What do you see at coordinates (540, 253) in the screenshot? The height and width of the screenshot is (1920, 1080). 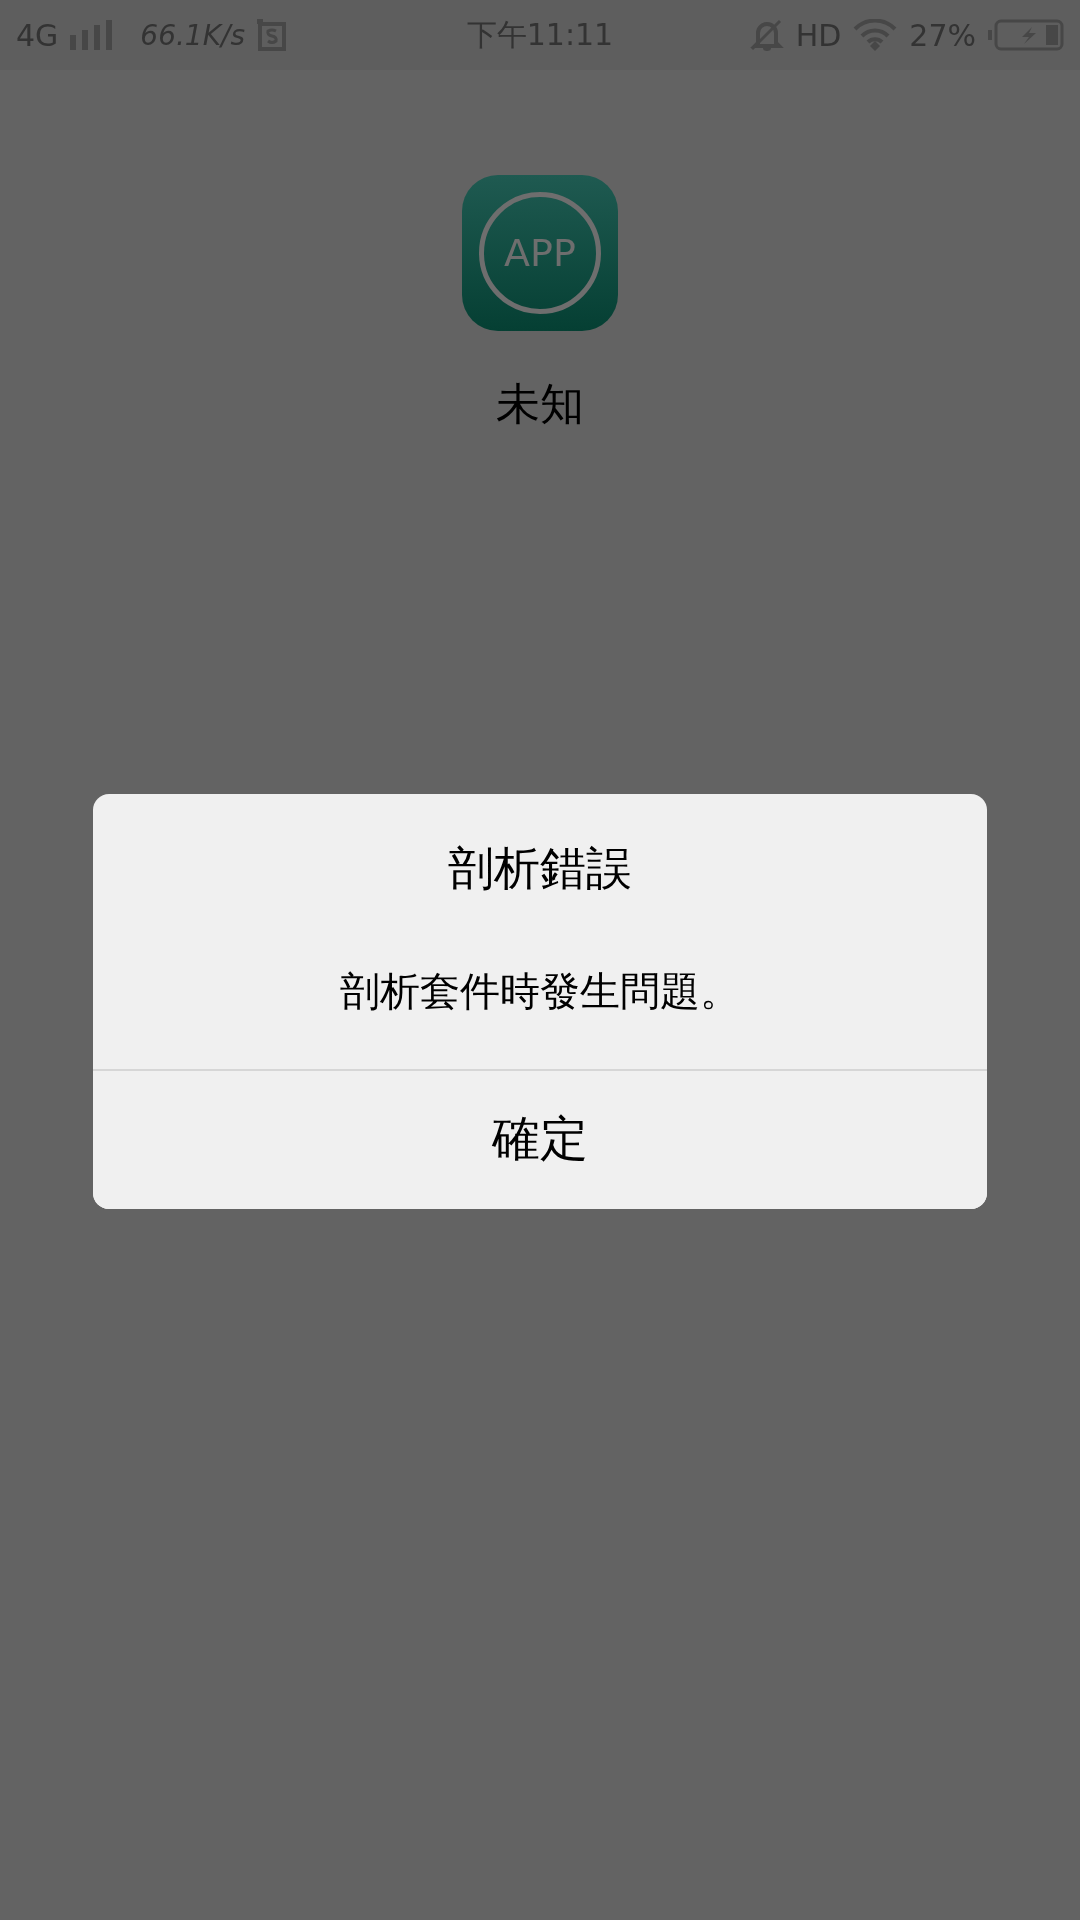 I see `app-icon-label: APP` at bounding box center [540, 253].